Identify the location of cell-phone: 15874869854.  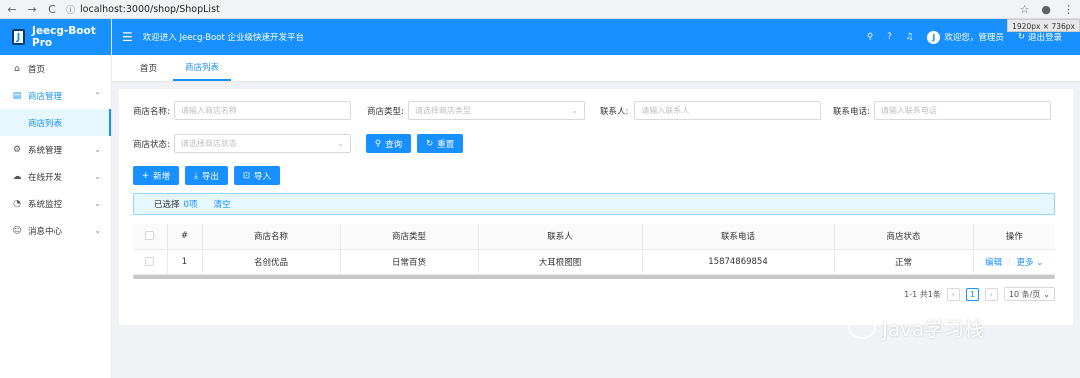
(738, 262).